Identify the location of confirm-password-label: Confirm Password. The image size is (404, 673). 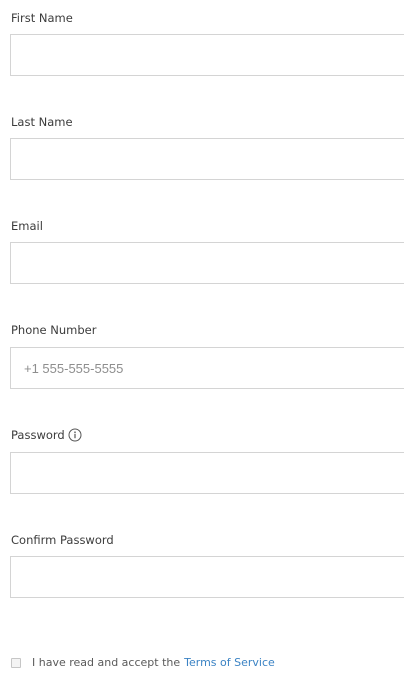
(62, 540).